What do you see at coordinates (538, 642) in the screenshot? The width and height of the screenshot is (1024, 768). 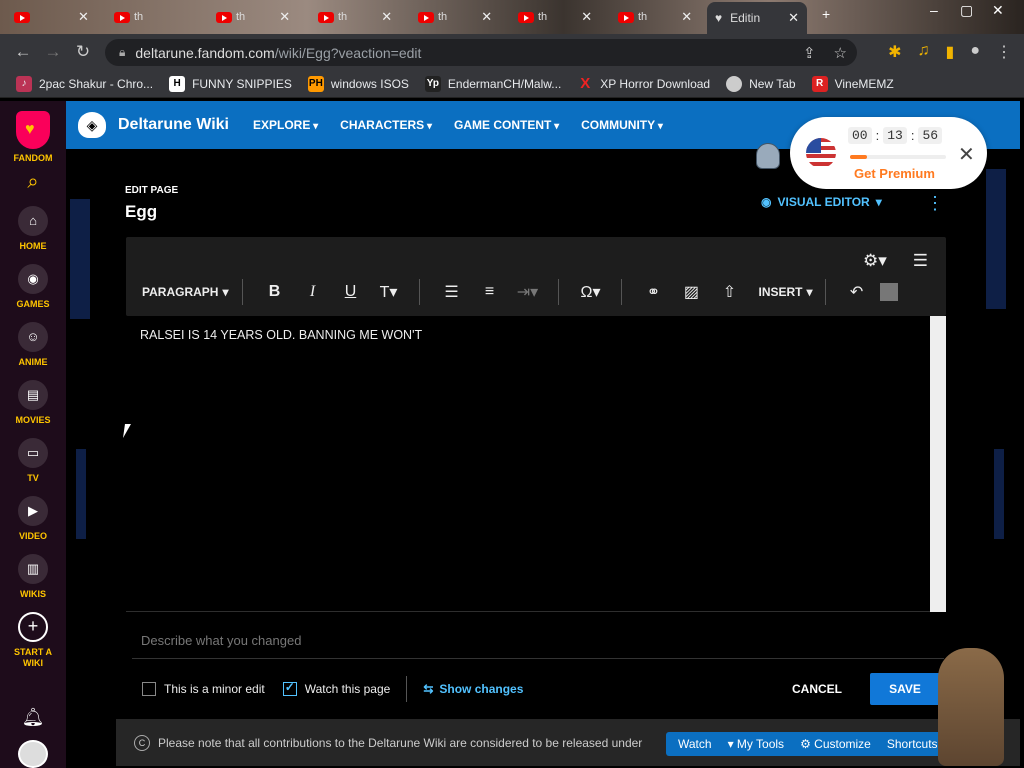 I see `edit-summary-input: Describe what you changed` at bounding box center [538, 642].